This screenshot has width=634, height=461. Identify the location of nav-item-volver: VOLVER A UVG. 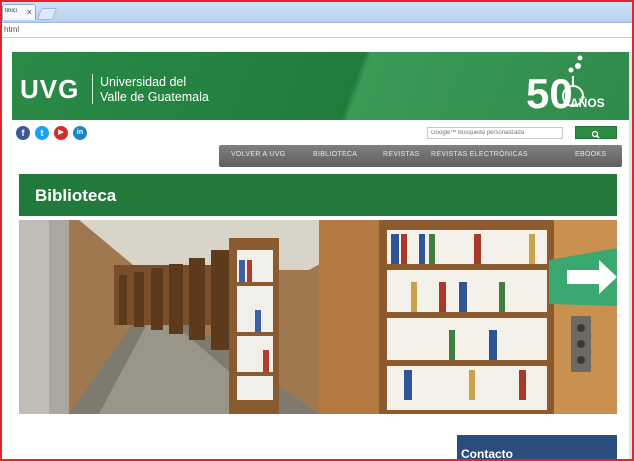
(258, 154).